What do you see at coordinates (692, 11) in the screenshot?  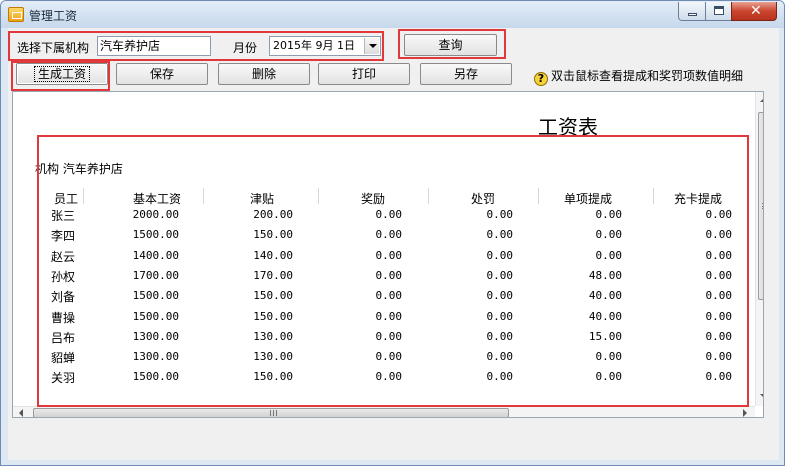 I see `minimize-button` at bounding box center [692, 11].